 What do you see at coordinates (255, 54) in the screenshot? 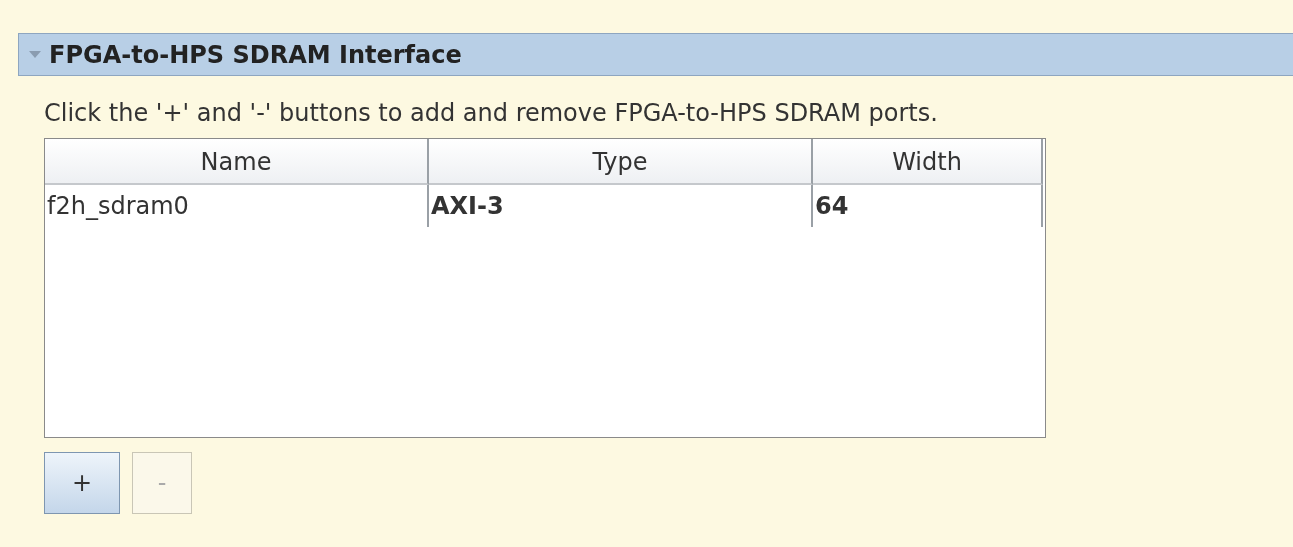
I see `section-title: FPGA-to-HPS SDRAM Interface` at bounding box center [255, 54].